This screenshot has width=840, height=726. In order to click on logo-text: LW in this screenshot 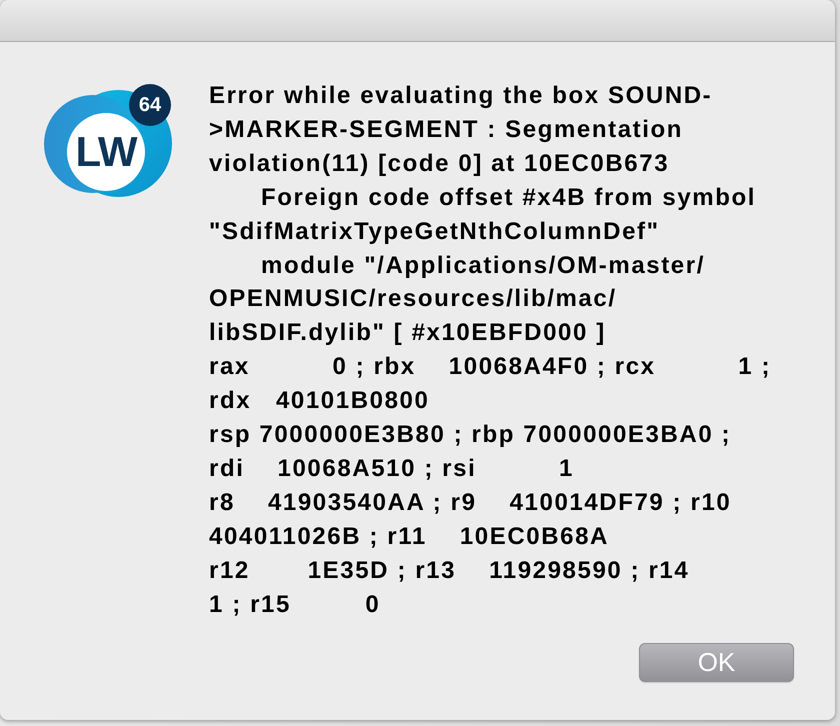, I will do `click(106, 152)`.